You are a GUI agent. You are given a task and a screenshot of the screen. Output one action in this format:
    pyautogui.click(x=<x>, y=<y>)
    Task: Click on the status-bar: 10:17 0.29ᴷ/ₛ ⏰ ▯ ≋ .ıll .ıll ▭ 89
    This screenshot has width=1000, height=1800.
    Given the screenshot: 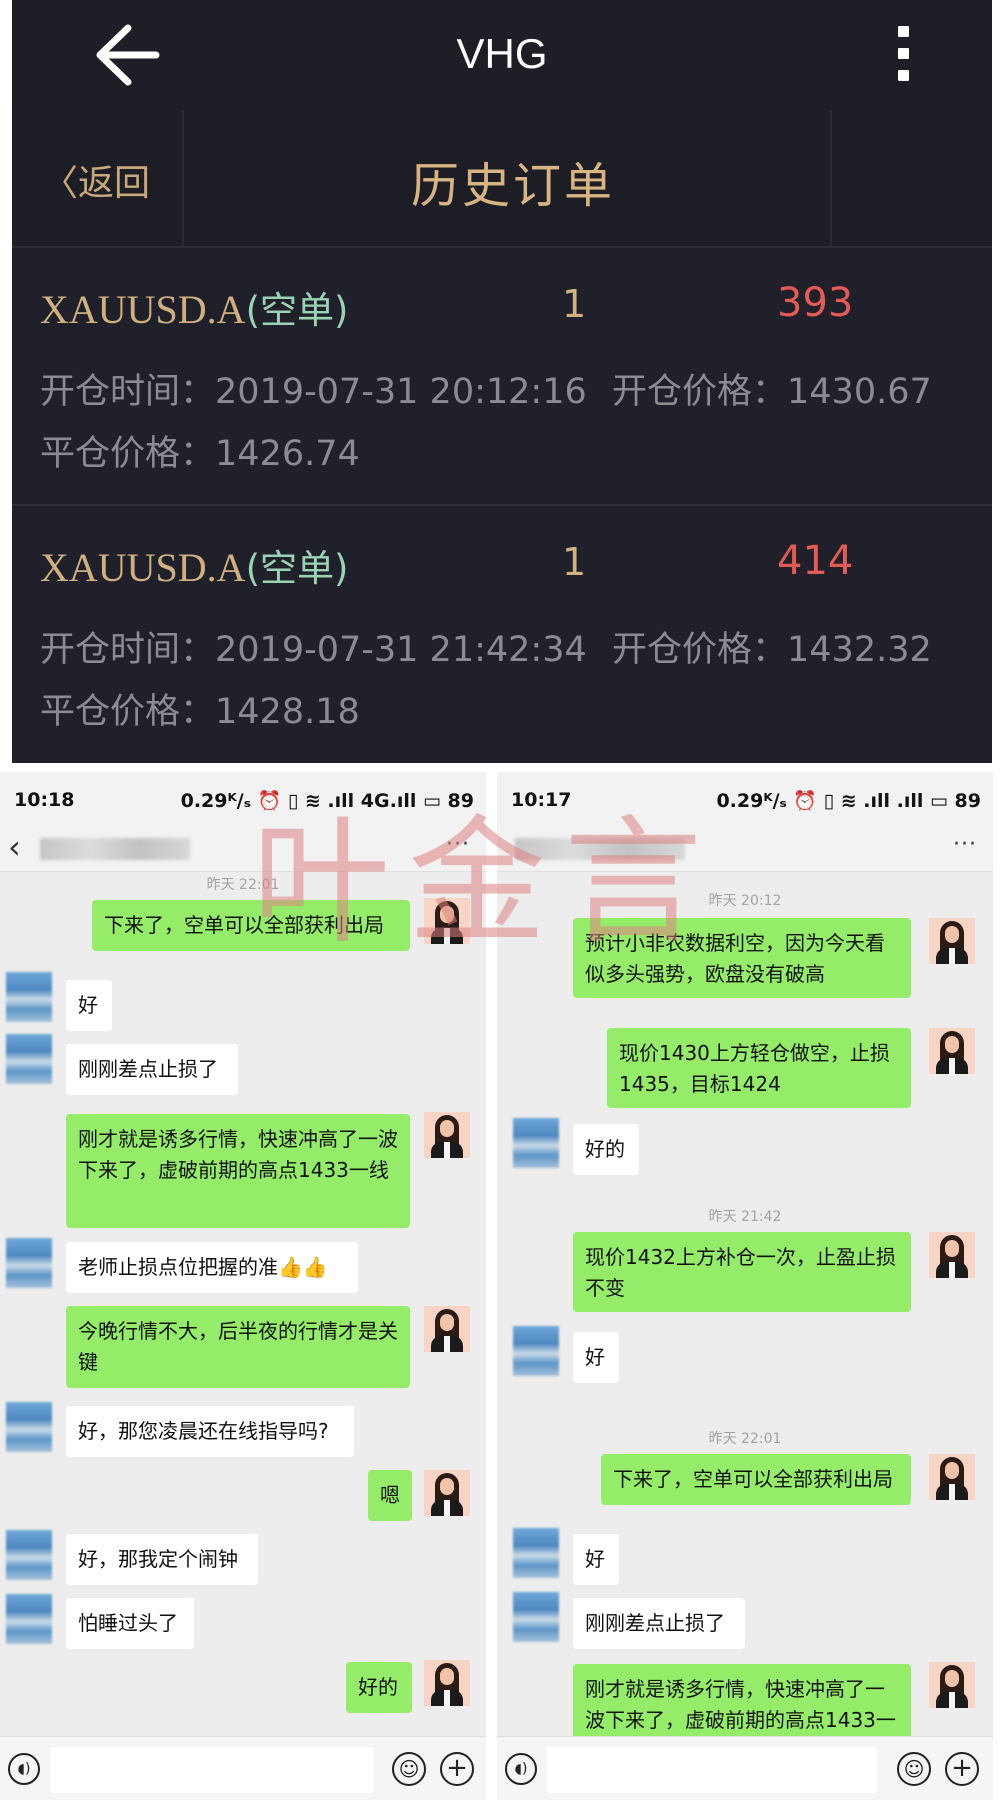 What is the action you would take?
    pyautogui.click(x=745, y=797)
    